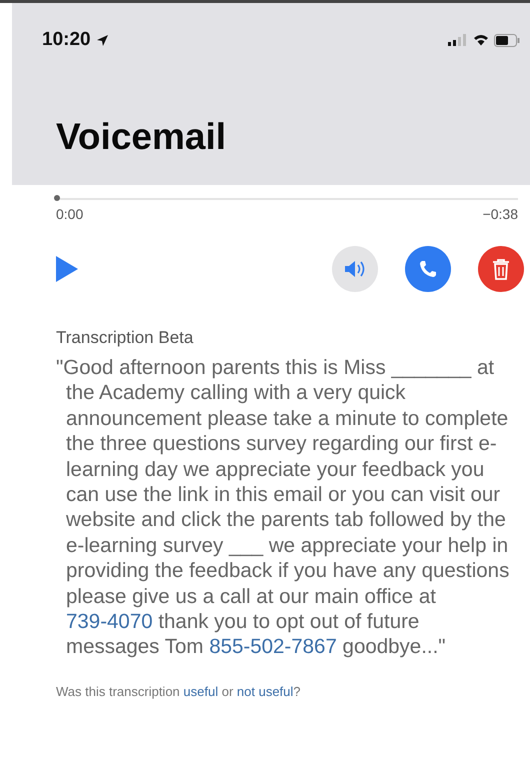 The image size is (530, 773). Describe the element at coordinates (481, 40) in the screenshot. I see `wifi-icon` at that location.